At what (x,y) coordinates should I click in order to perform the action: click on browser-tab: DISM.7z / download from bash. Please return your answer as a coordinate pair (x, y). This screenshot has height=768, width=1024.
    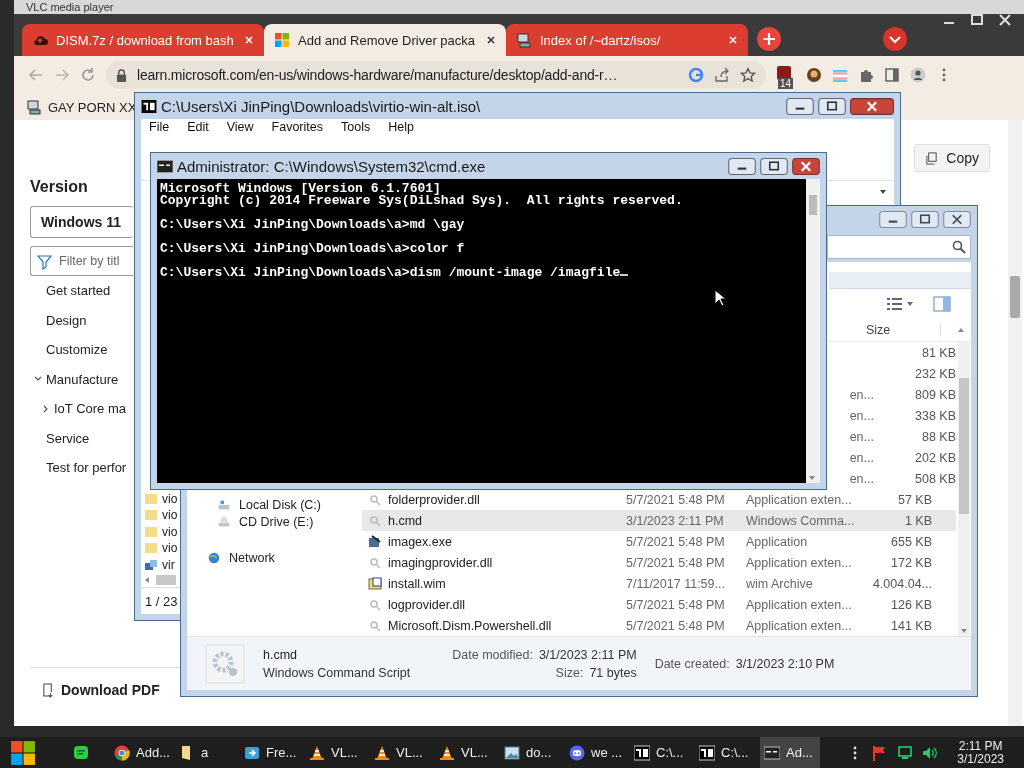
    Looking at the image, I should click on (143, 40).